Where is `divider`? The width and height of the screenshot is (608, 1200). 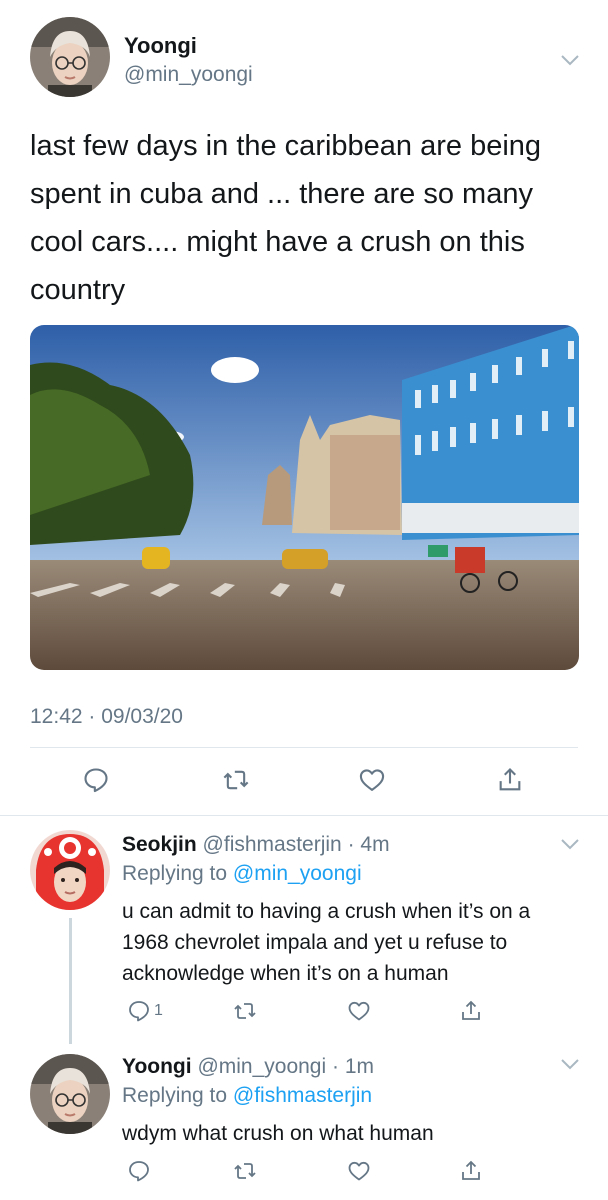
divider is located at coordinates (304, 747).